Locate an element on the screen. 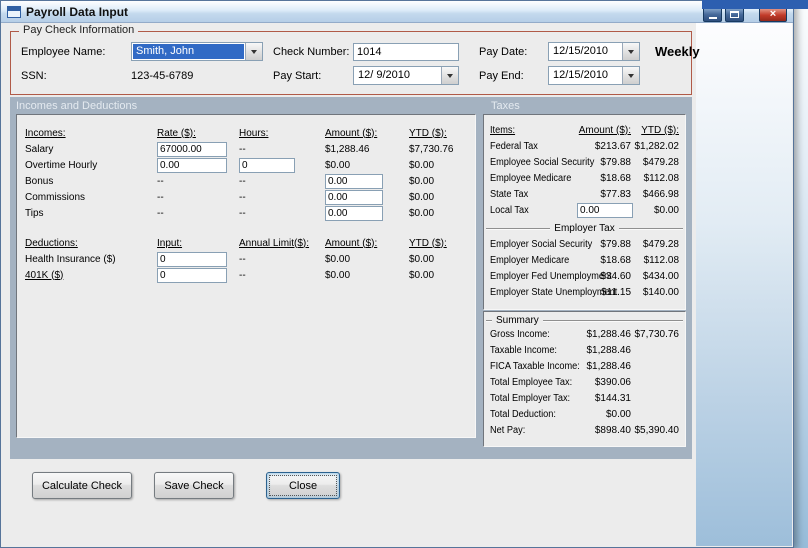 The width and height of the screenshot is (808, 548). calculate-check-button: Calculate Check is located at coordinates (82, 485).